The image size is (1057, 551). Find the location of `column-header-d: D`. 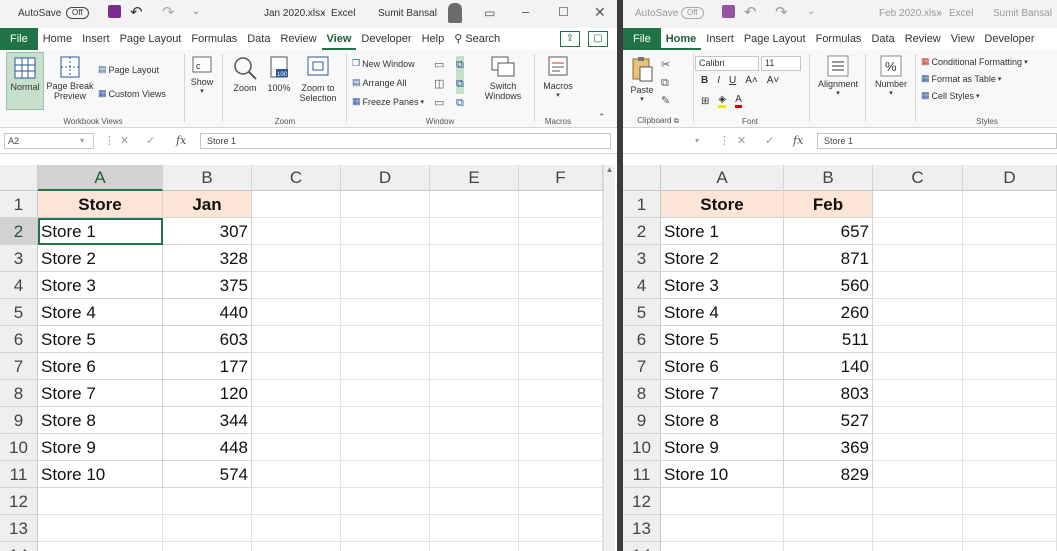

column-header-d: D is located at coordinates (1010, 178).